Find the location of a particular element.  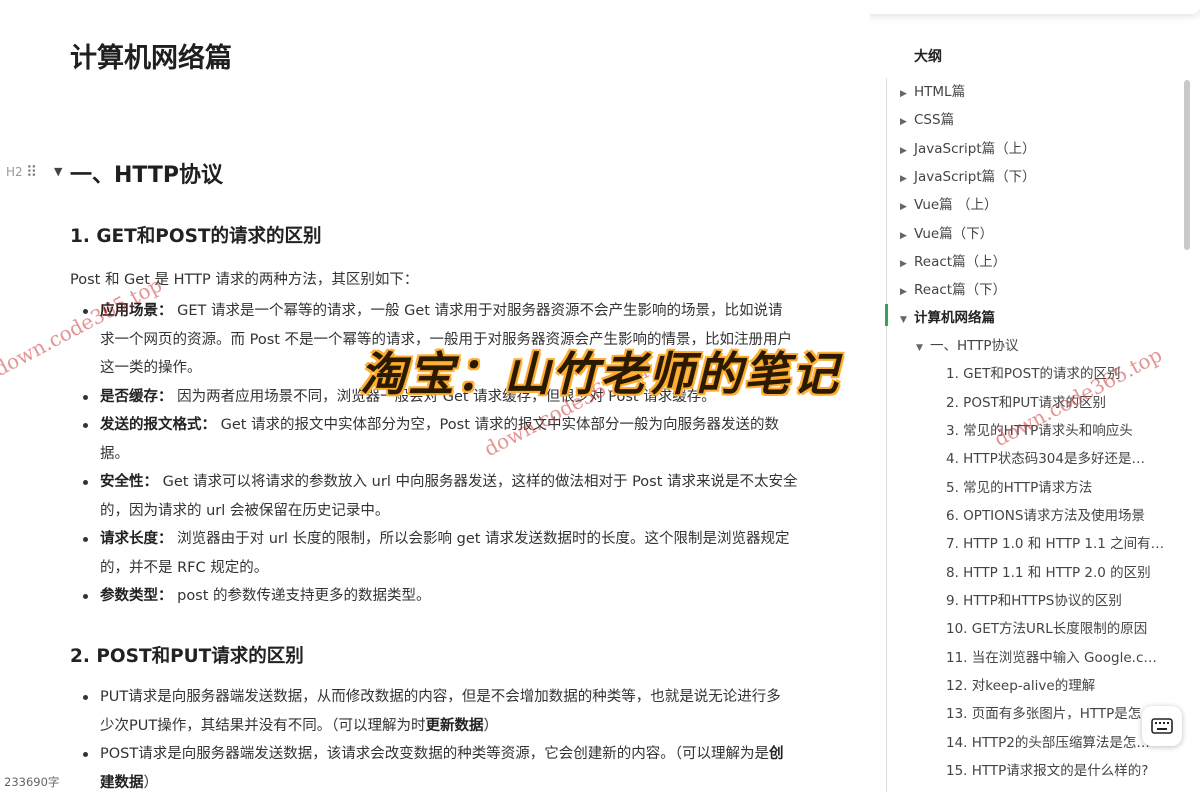

outline-subitem: 5. 常见的HTTP请求方法 is located at coordinates (1019, 486).